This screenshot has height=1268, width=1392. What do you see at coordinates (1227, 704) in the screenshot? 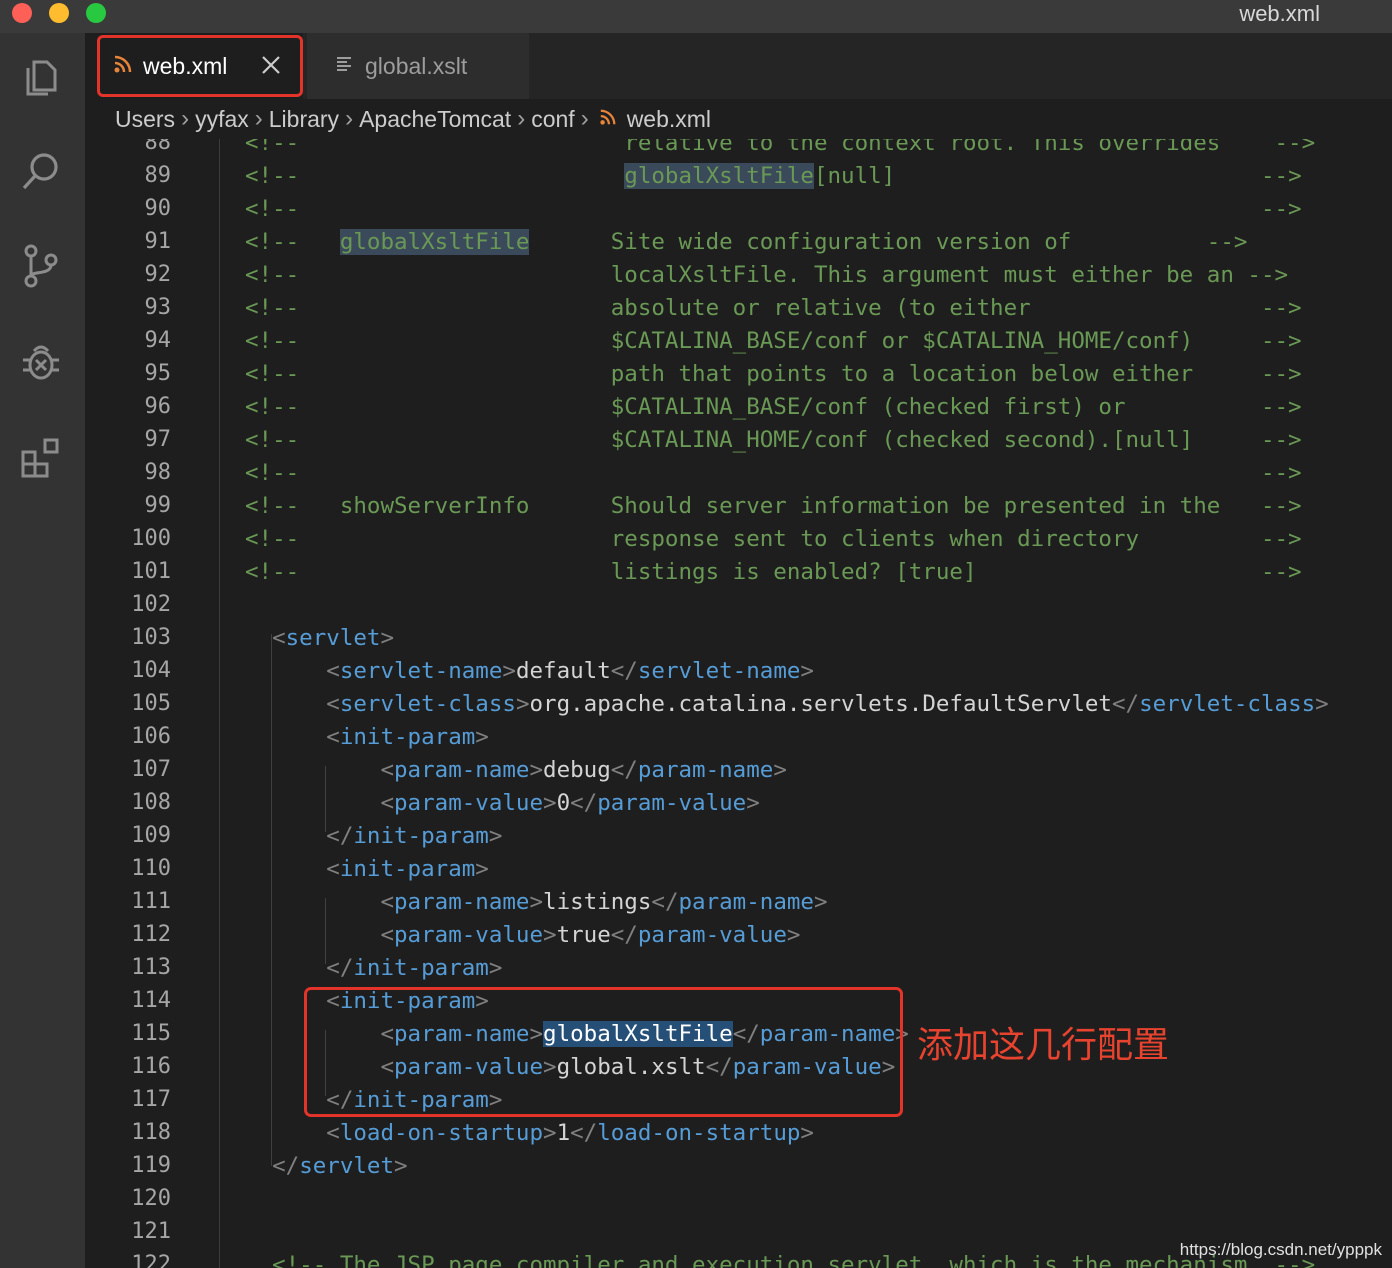
I see `xml-tag-name: servlet-class` at bounding box center [1227, 704].